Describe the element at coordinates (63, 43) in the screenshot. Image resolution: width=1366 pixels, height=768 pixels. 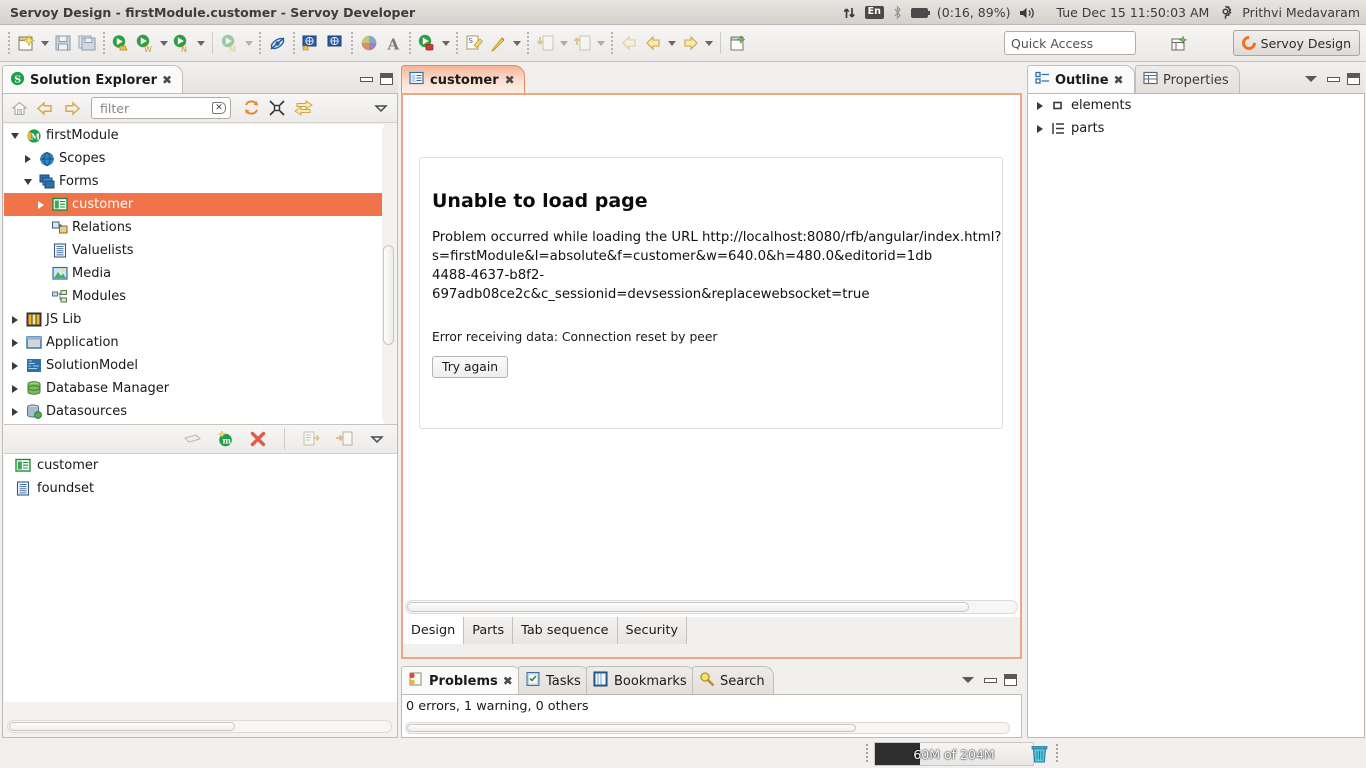
I see `save-icon` at that location.